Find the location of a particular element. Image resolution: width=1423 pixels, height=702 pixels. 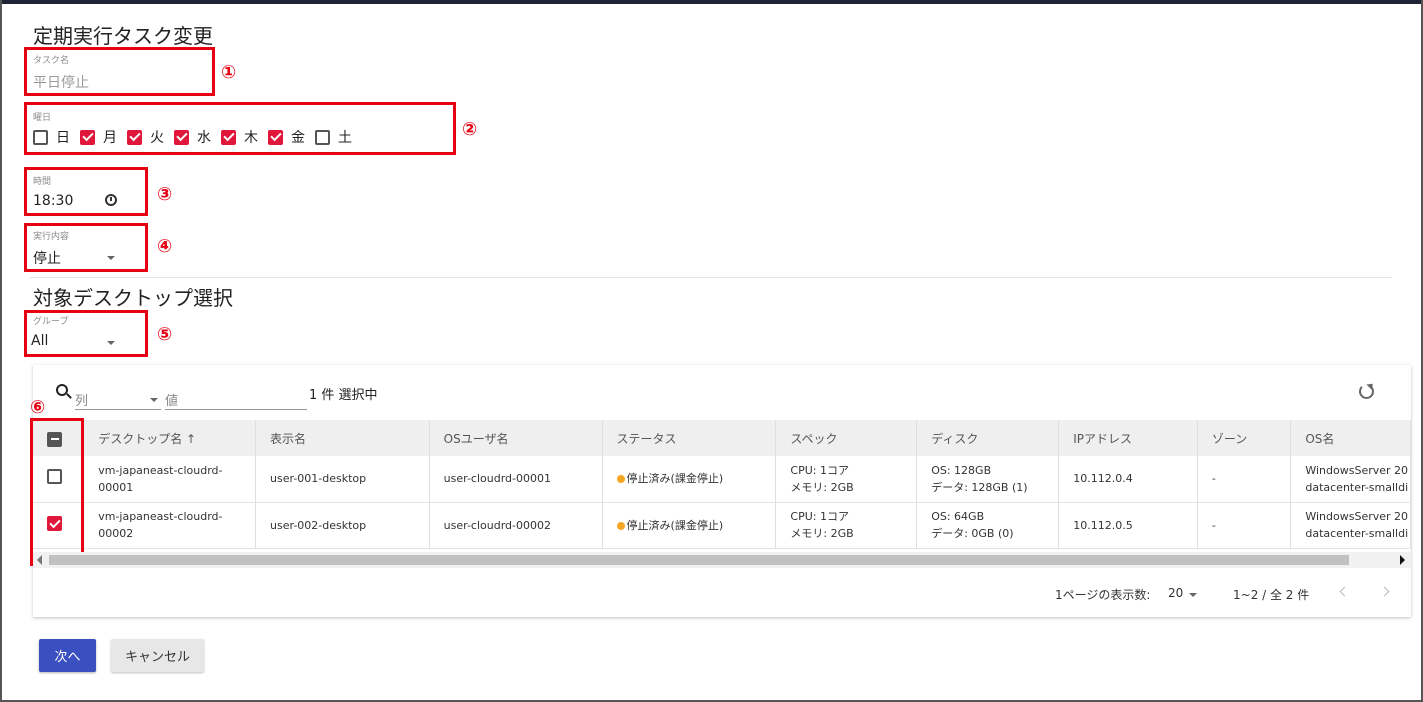

annotation-label-2: ② is located at coordinates (470, 129).